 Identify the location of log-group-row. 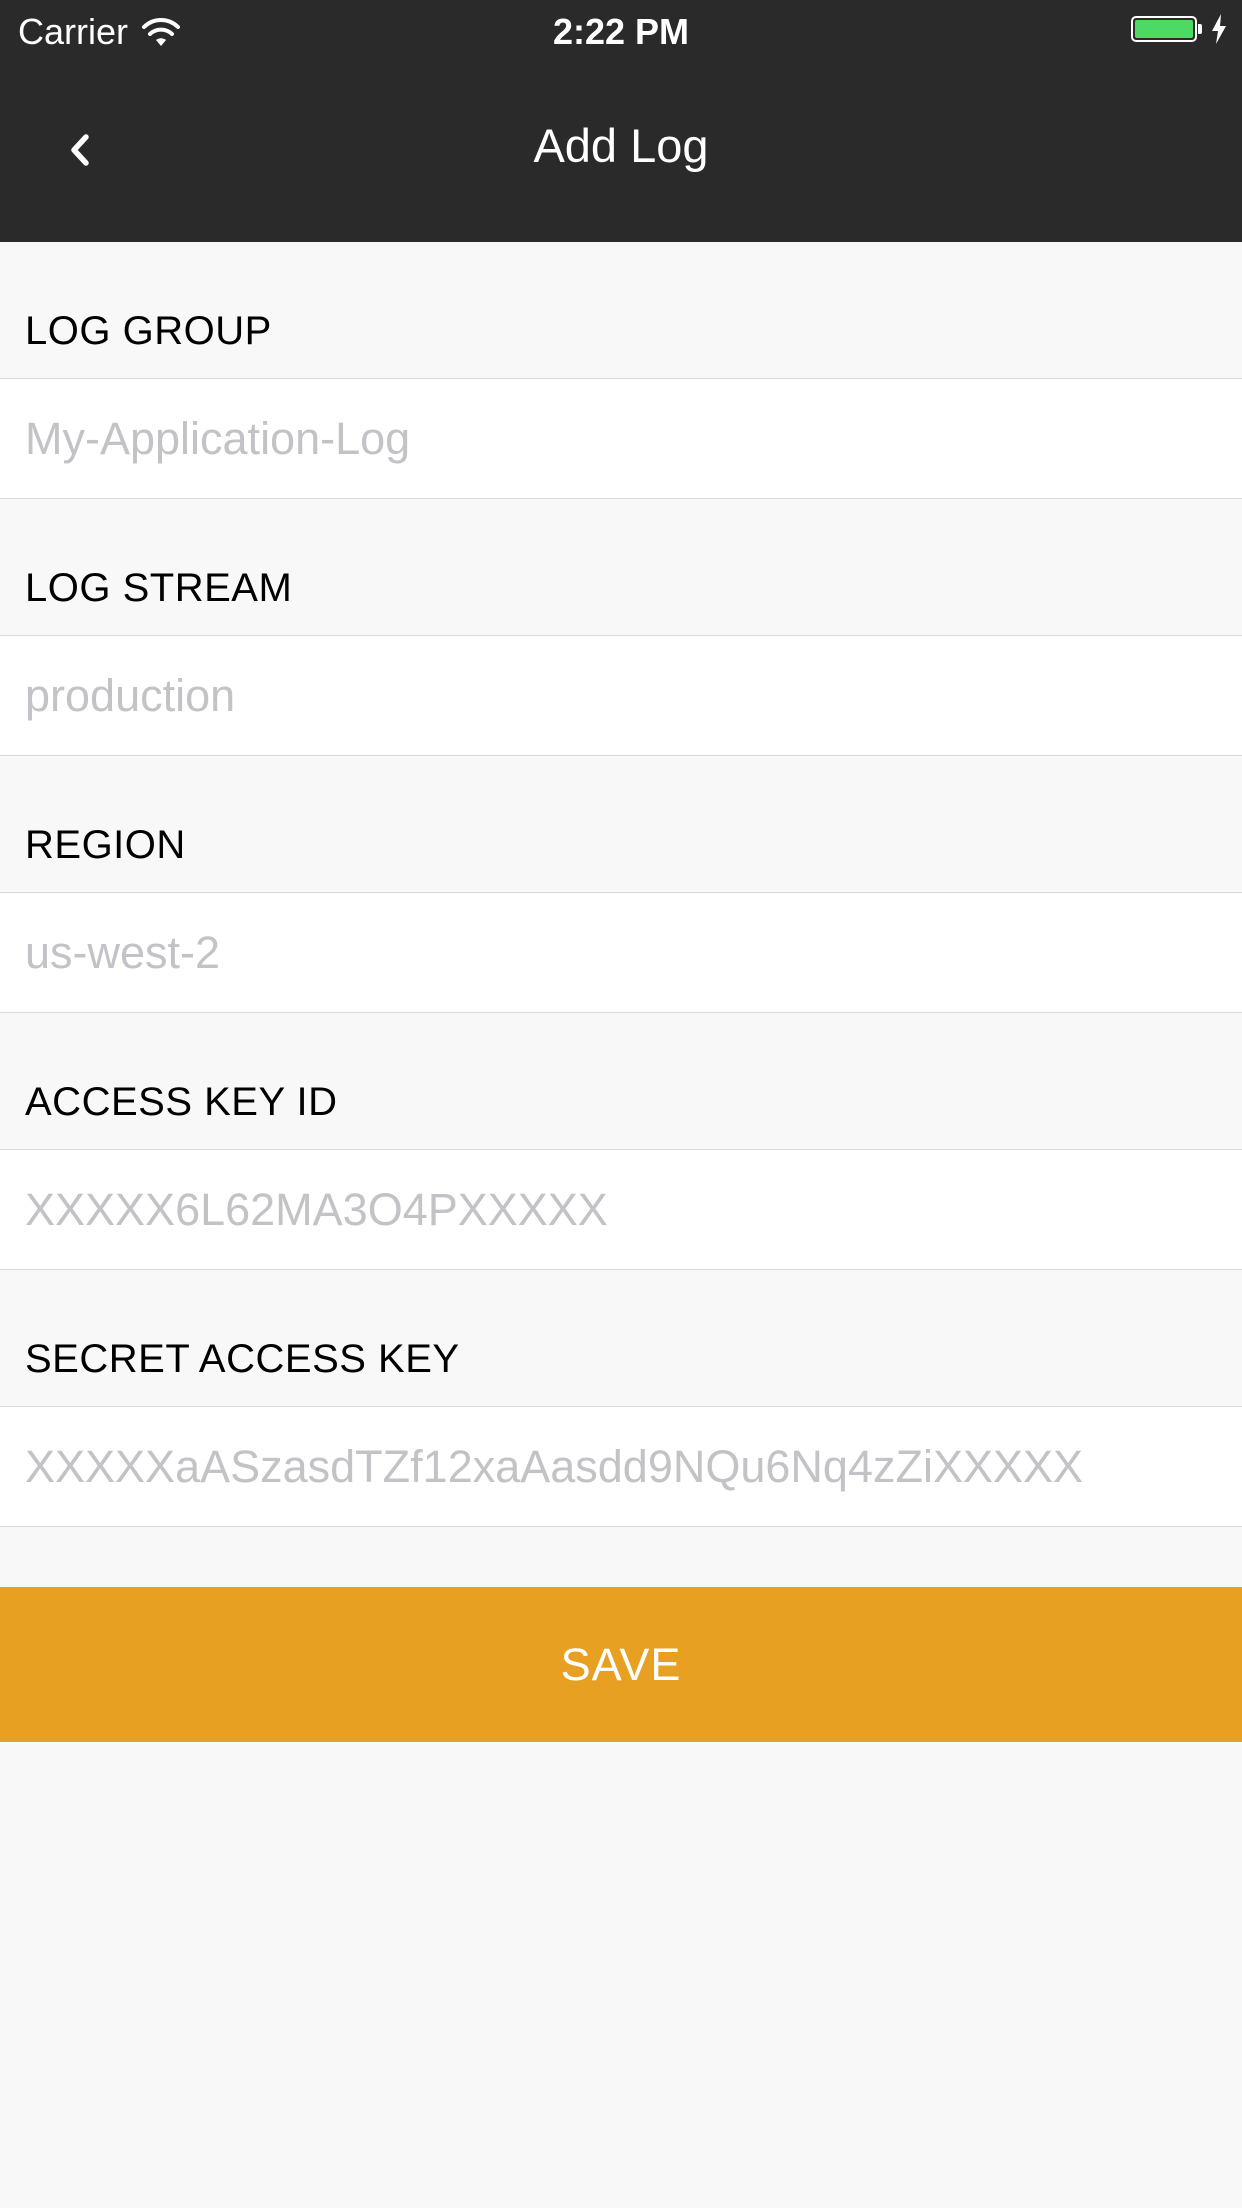
(621, 438).